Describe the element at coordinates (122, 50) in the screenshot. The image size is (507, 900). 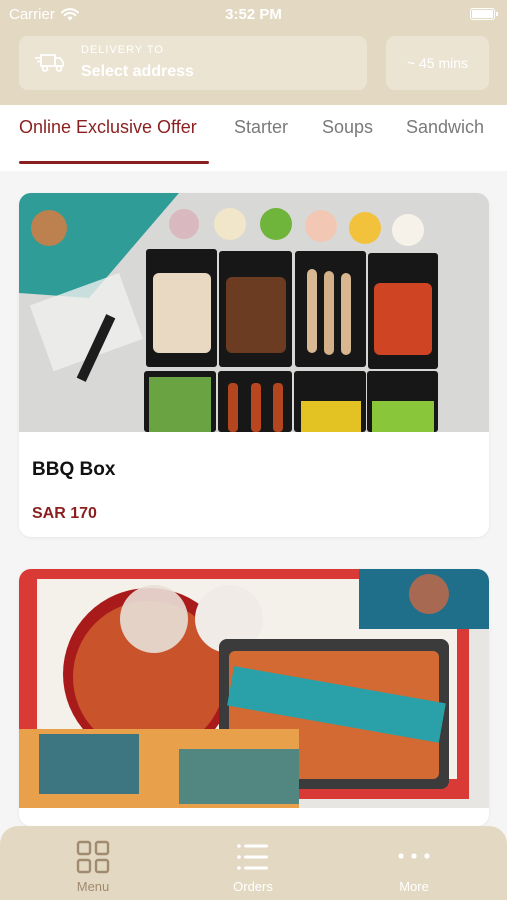
I see `delivery-to-label: DELIVERY TO` at that location.